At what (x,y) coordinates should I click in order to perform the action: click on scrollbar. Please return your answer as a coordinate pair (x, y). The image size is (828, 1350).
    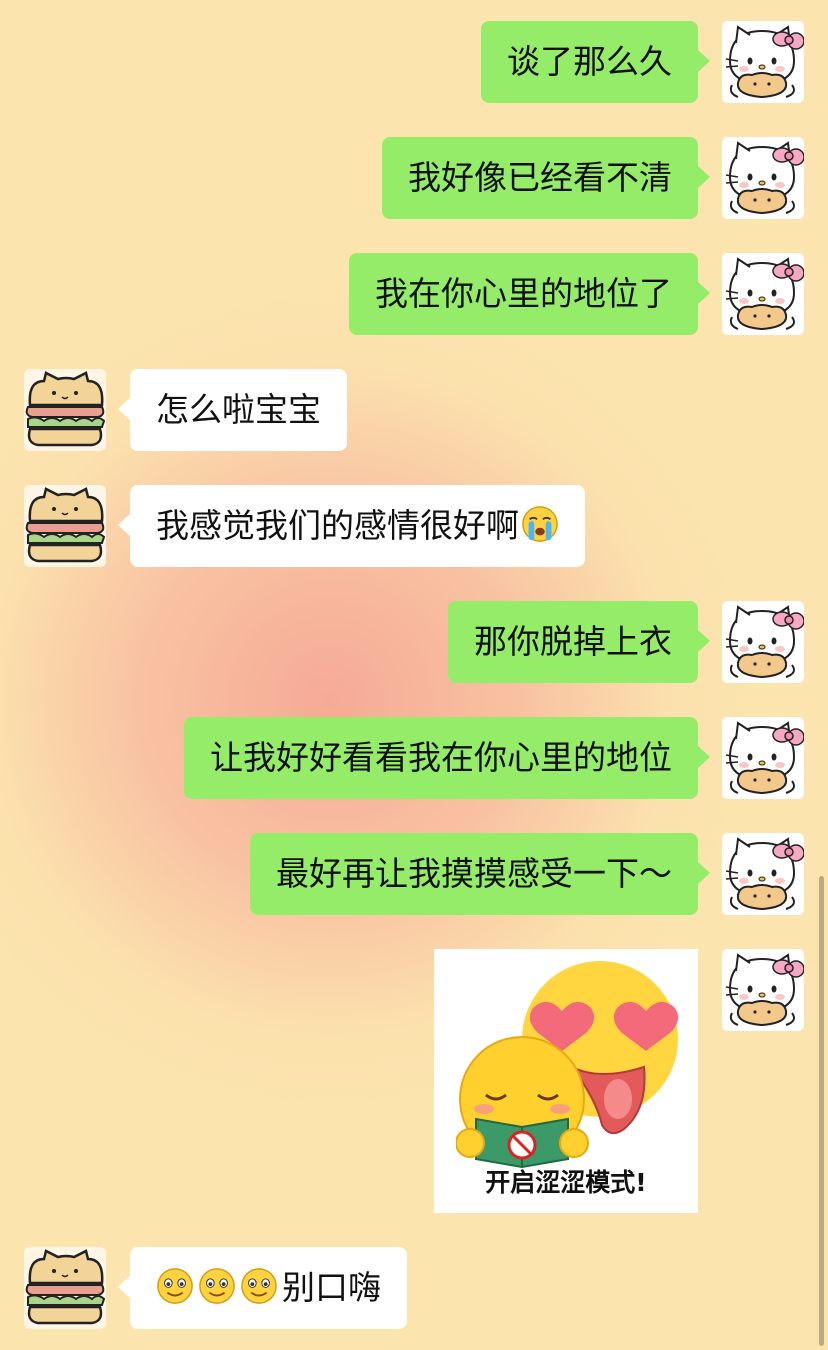
    Looking at the image, I should click on (821, 1111).